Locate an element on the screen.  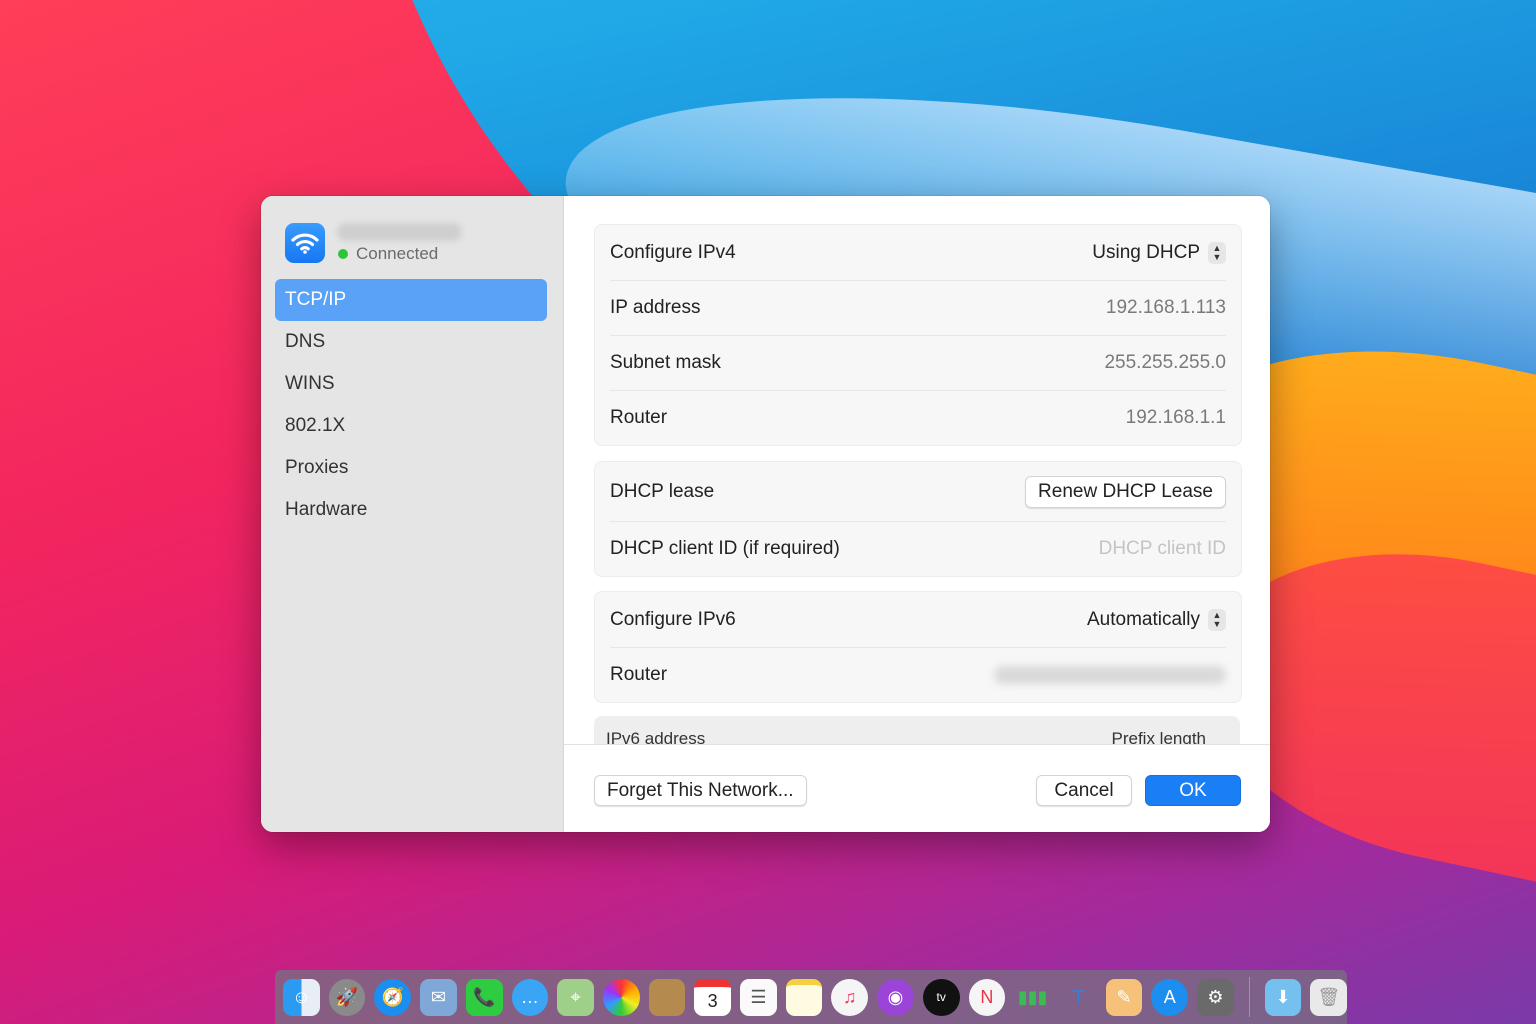
ip-address-row: IP address 192.168.1.113 is located at coordinates (918, 307).